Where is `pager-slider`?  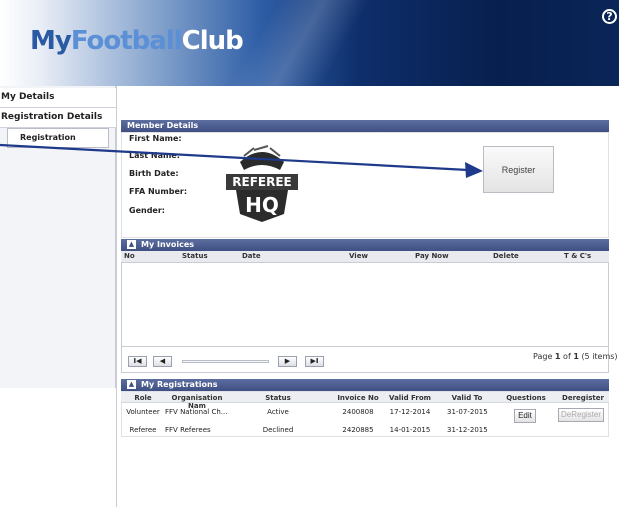
pager-slider is located at coordinates (225, 361).